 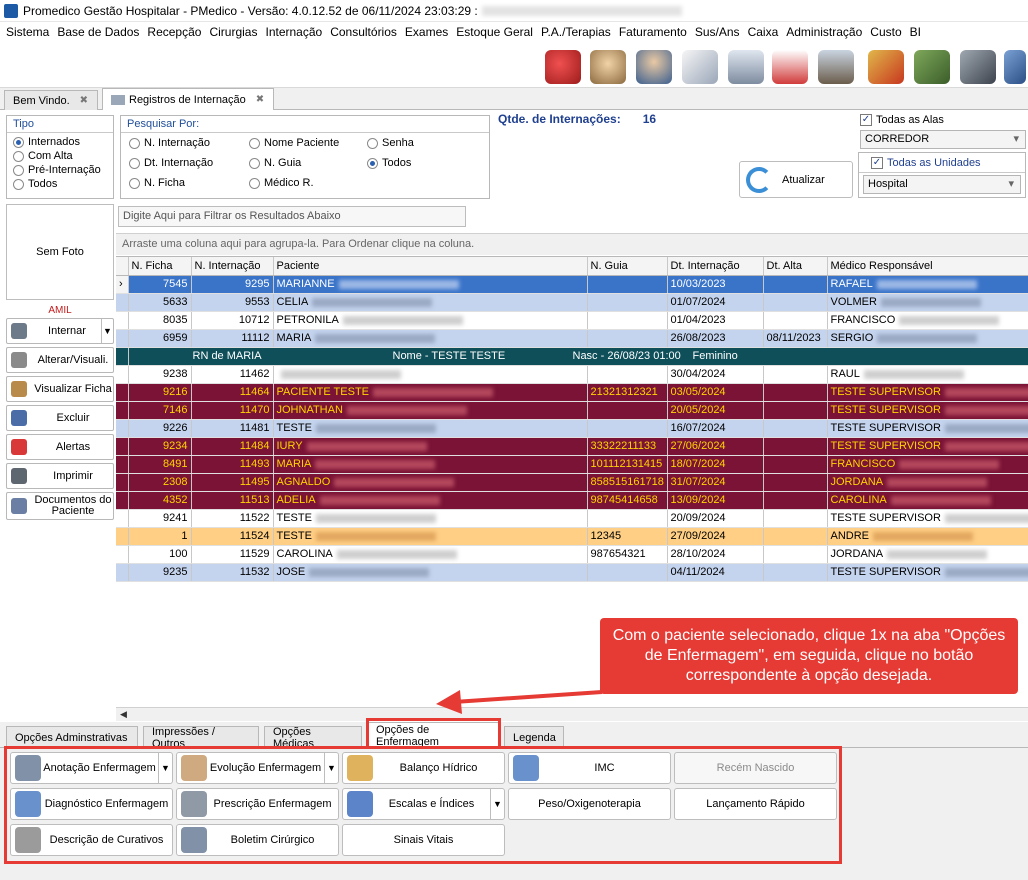 I want to click on table-cell: 11529, so click(x=232, y=554).